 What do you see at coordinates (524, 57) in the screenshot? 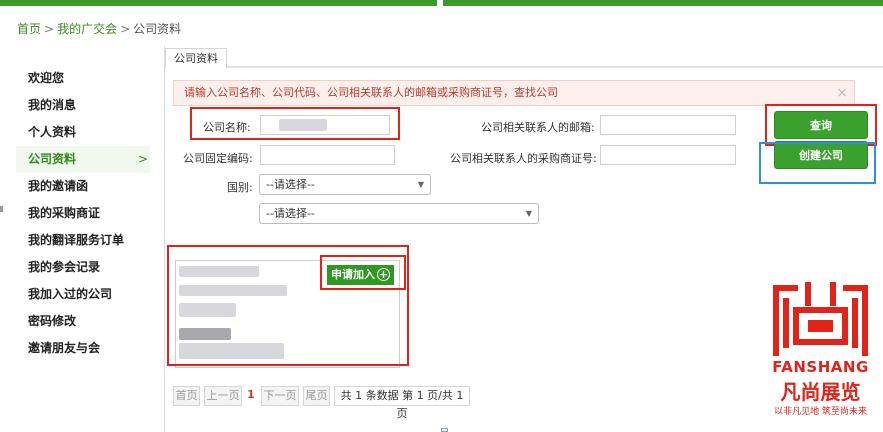
I see `tab-bar: 公司资料` at bounding box center [524, 57].